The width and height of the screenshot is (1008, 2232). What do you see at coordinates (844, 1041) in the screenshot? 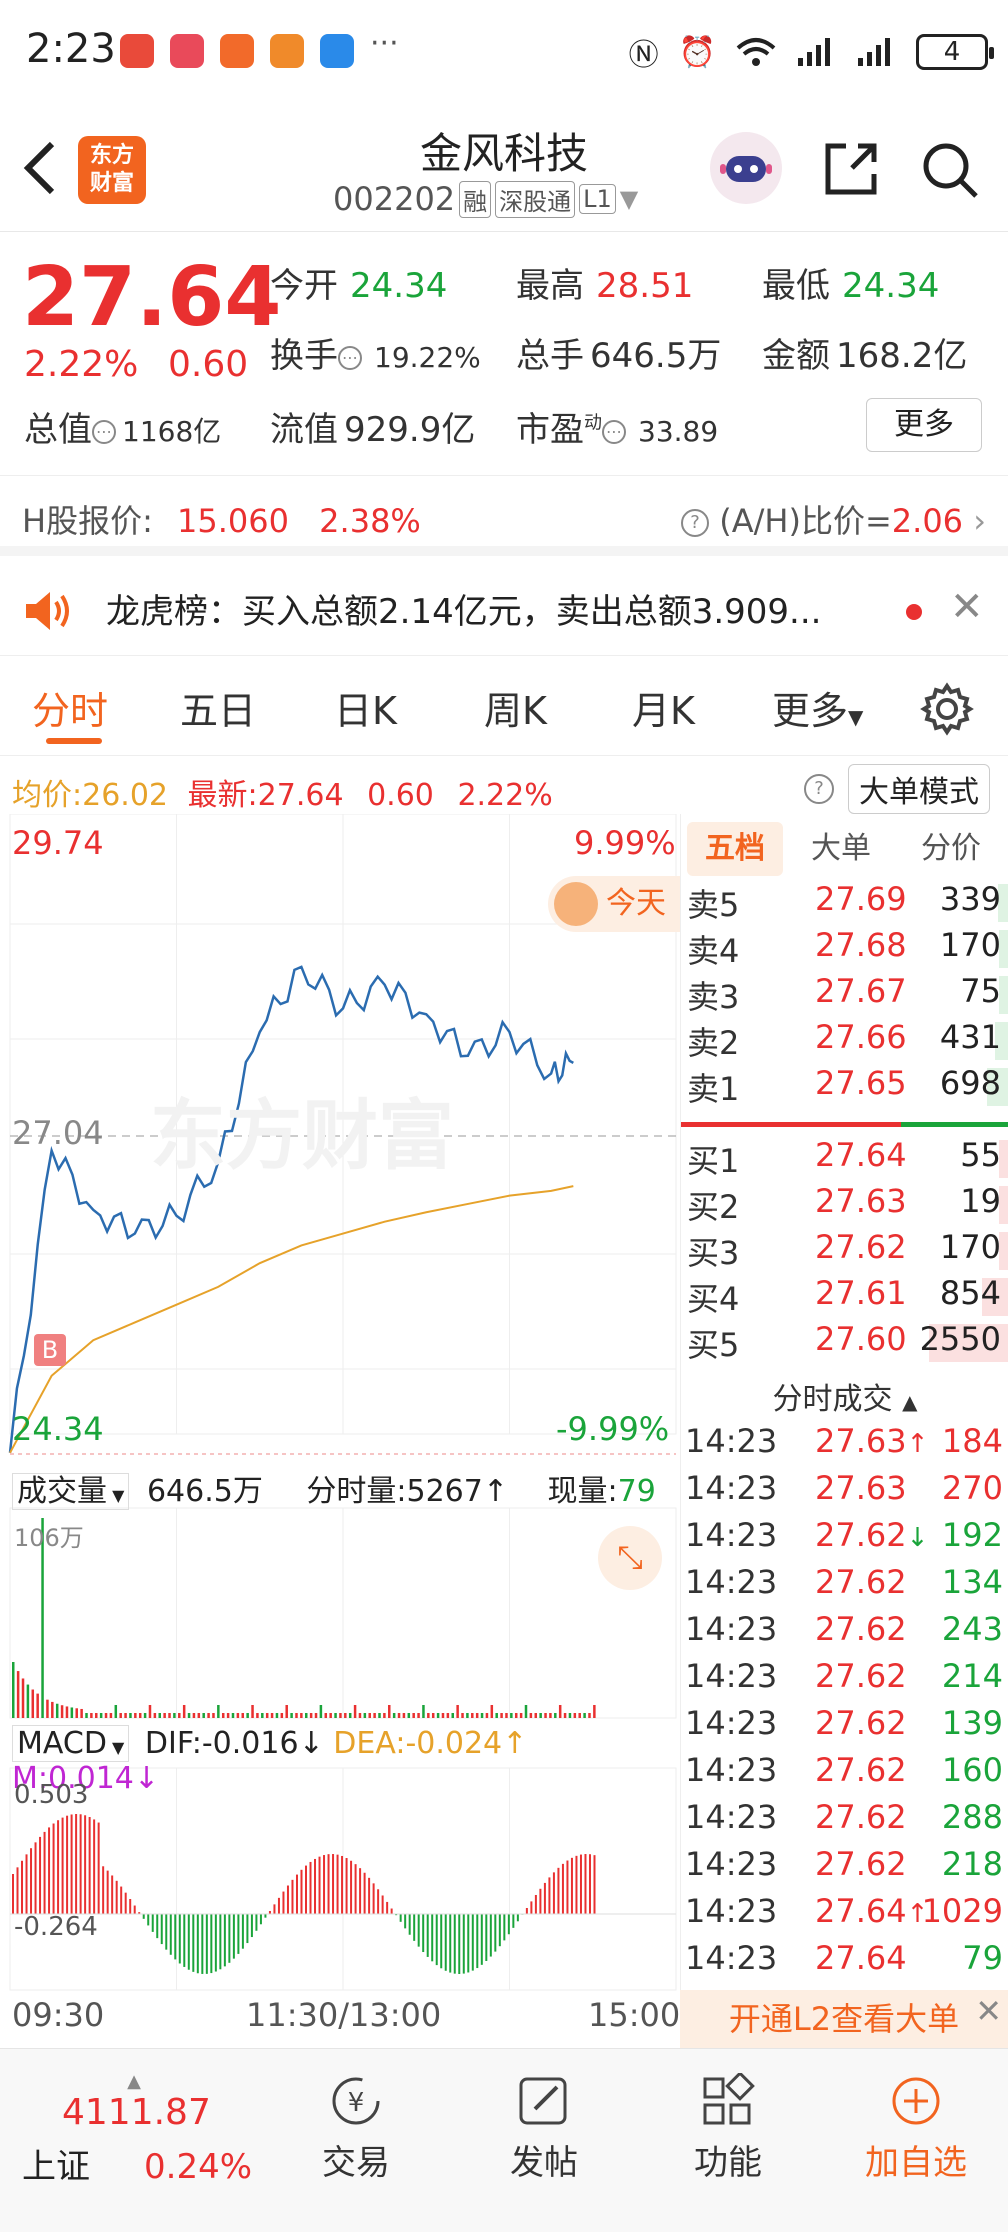
I see `ask-row: 卖2 27.66 431` at bounding box center [844, 1041].